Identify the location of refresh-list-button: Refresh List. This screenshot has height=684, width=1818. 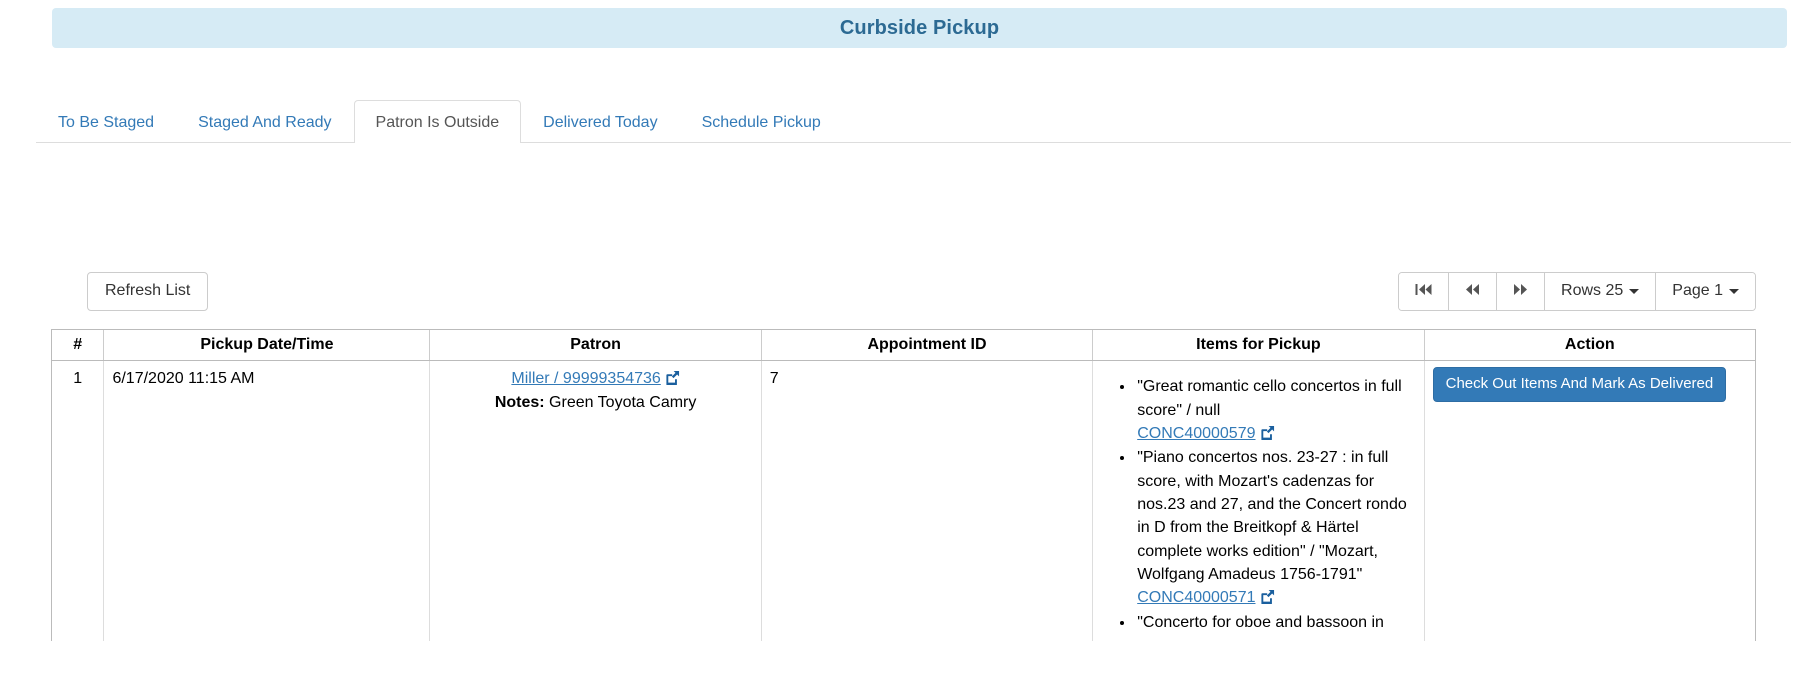
(148, 291).